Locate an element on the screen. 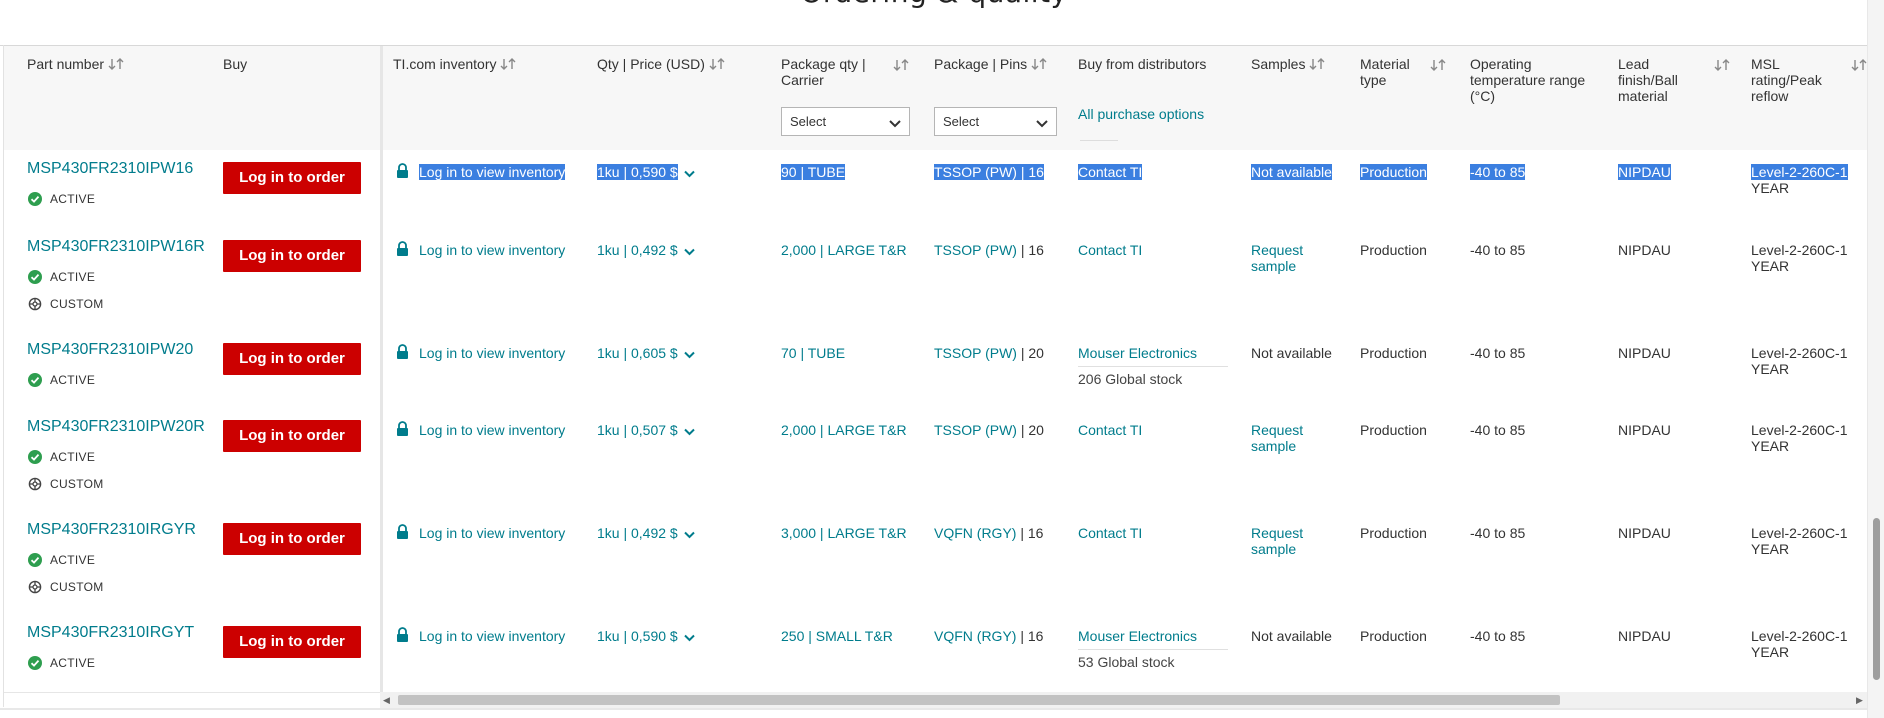 This screenshot has width=1884, height=718. part-number-link: MSP430FR2310IRGYT is located at coordinates (110, 633).